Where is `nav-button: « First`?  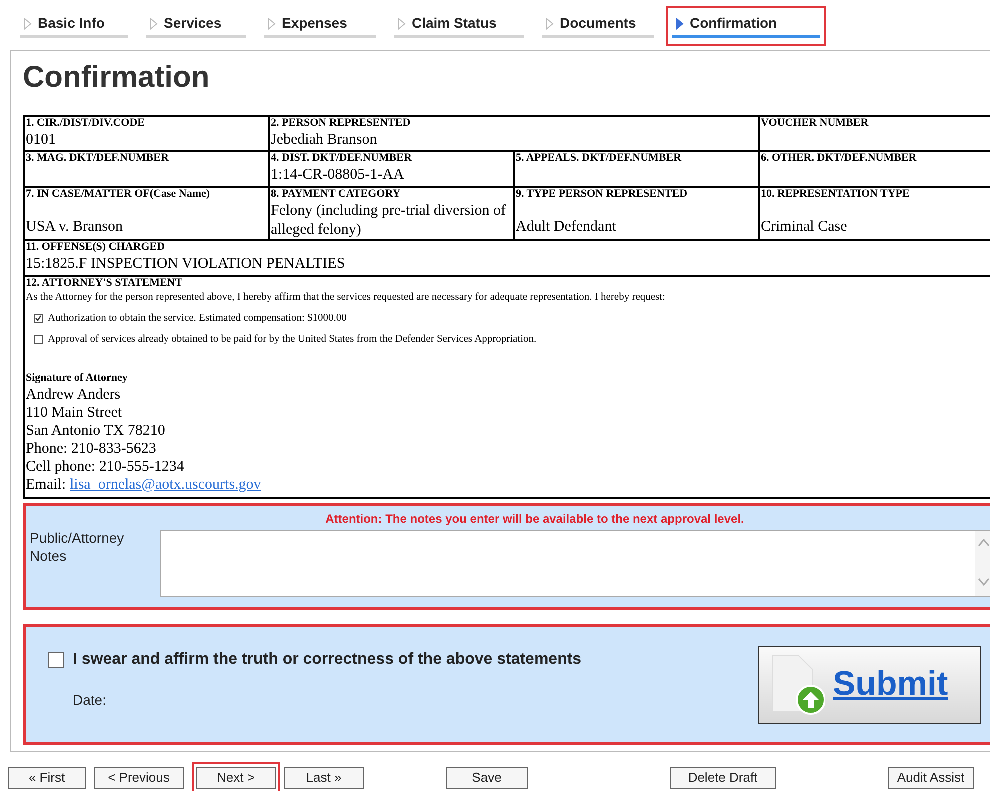
nav-button: « First is located at coordinates (47, 777).